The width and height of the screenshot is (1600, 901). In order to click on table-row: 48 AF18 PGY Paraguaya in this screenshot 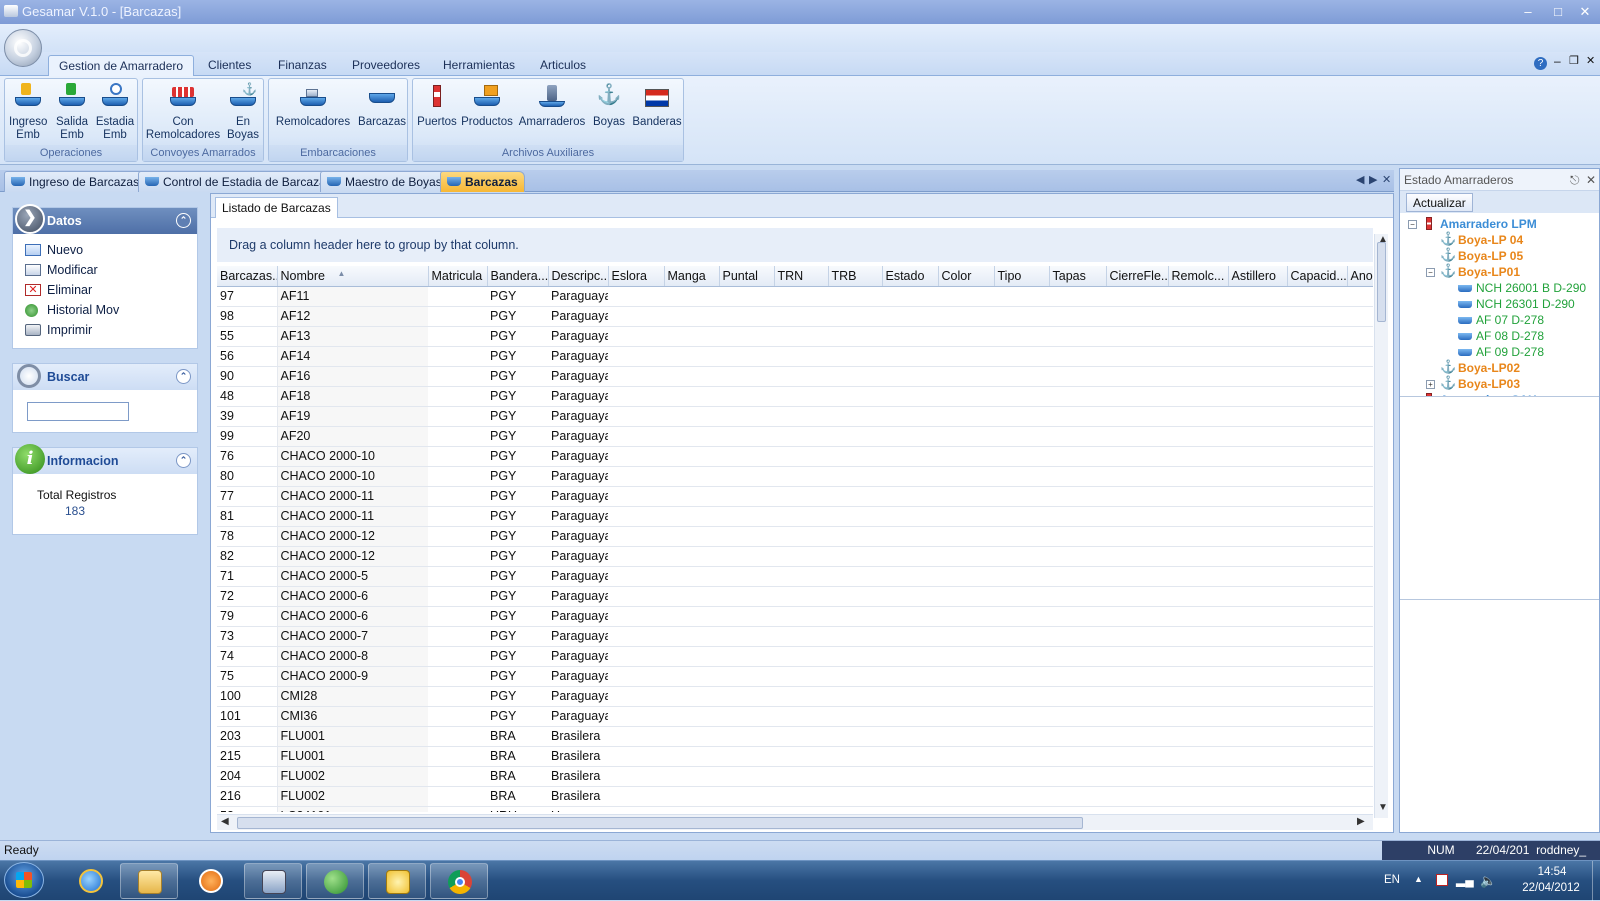, I will do `click(795, 396)`.